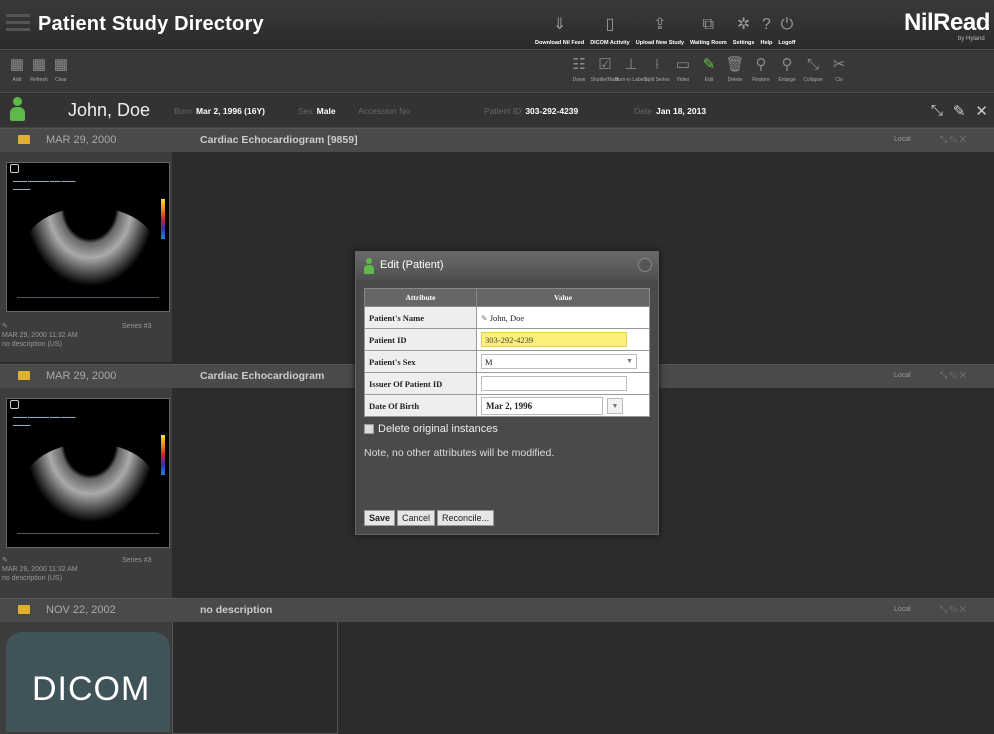  I want to click on upload-icon: ⇪, so click(660, 24).